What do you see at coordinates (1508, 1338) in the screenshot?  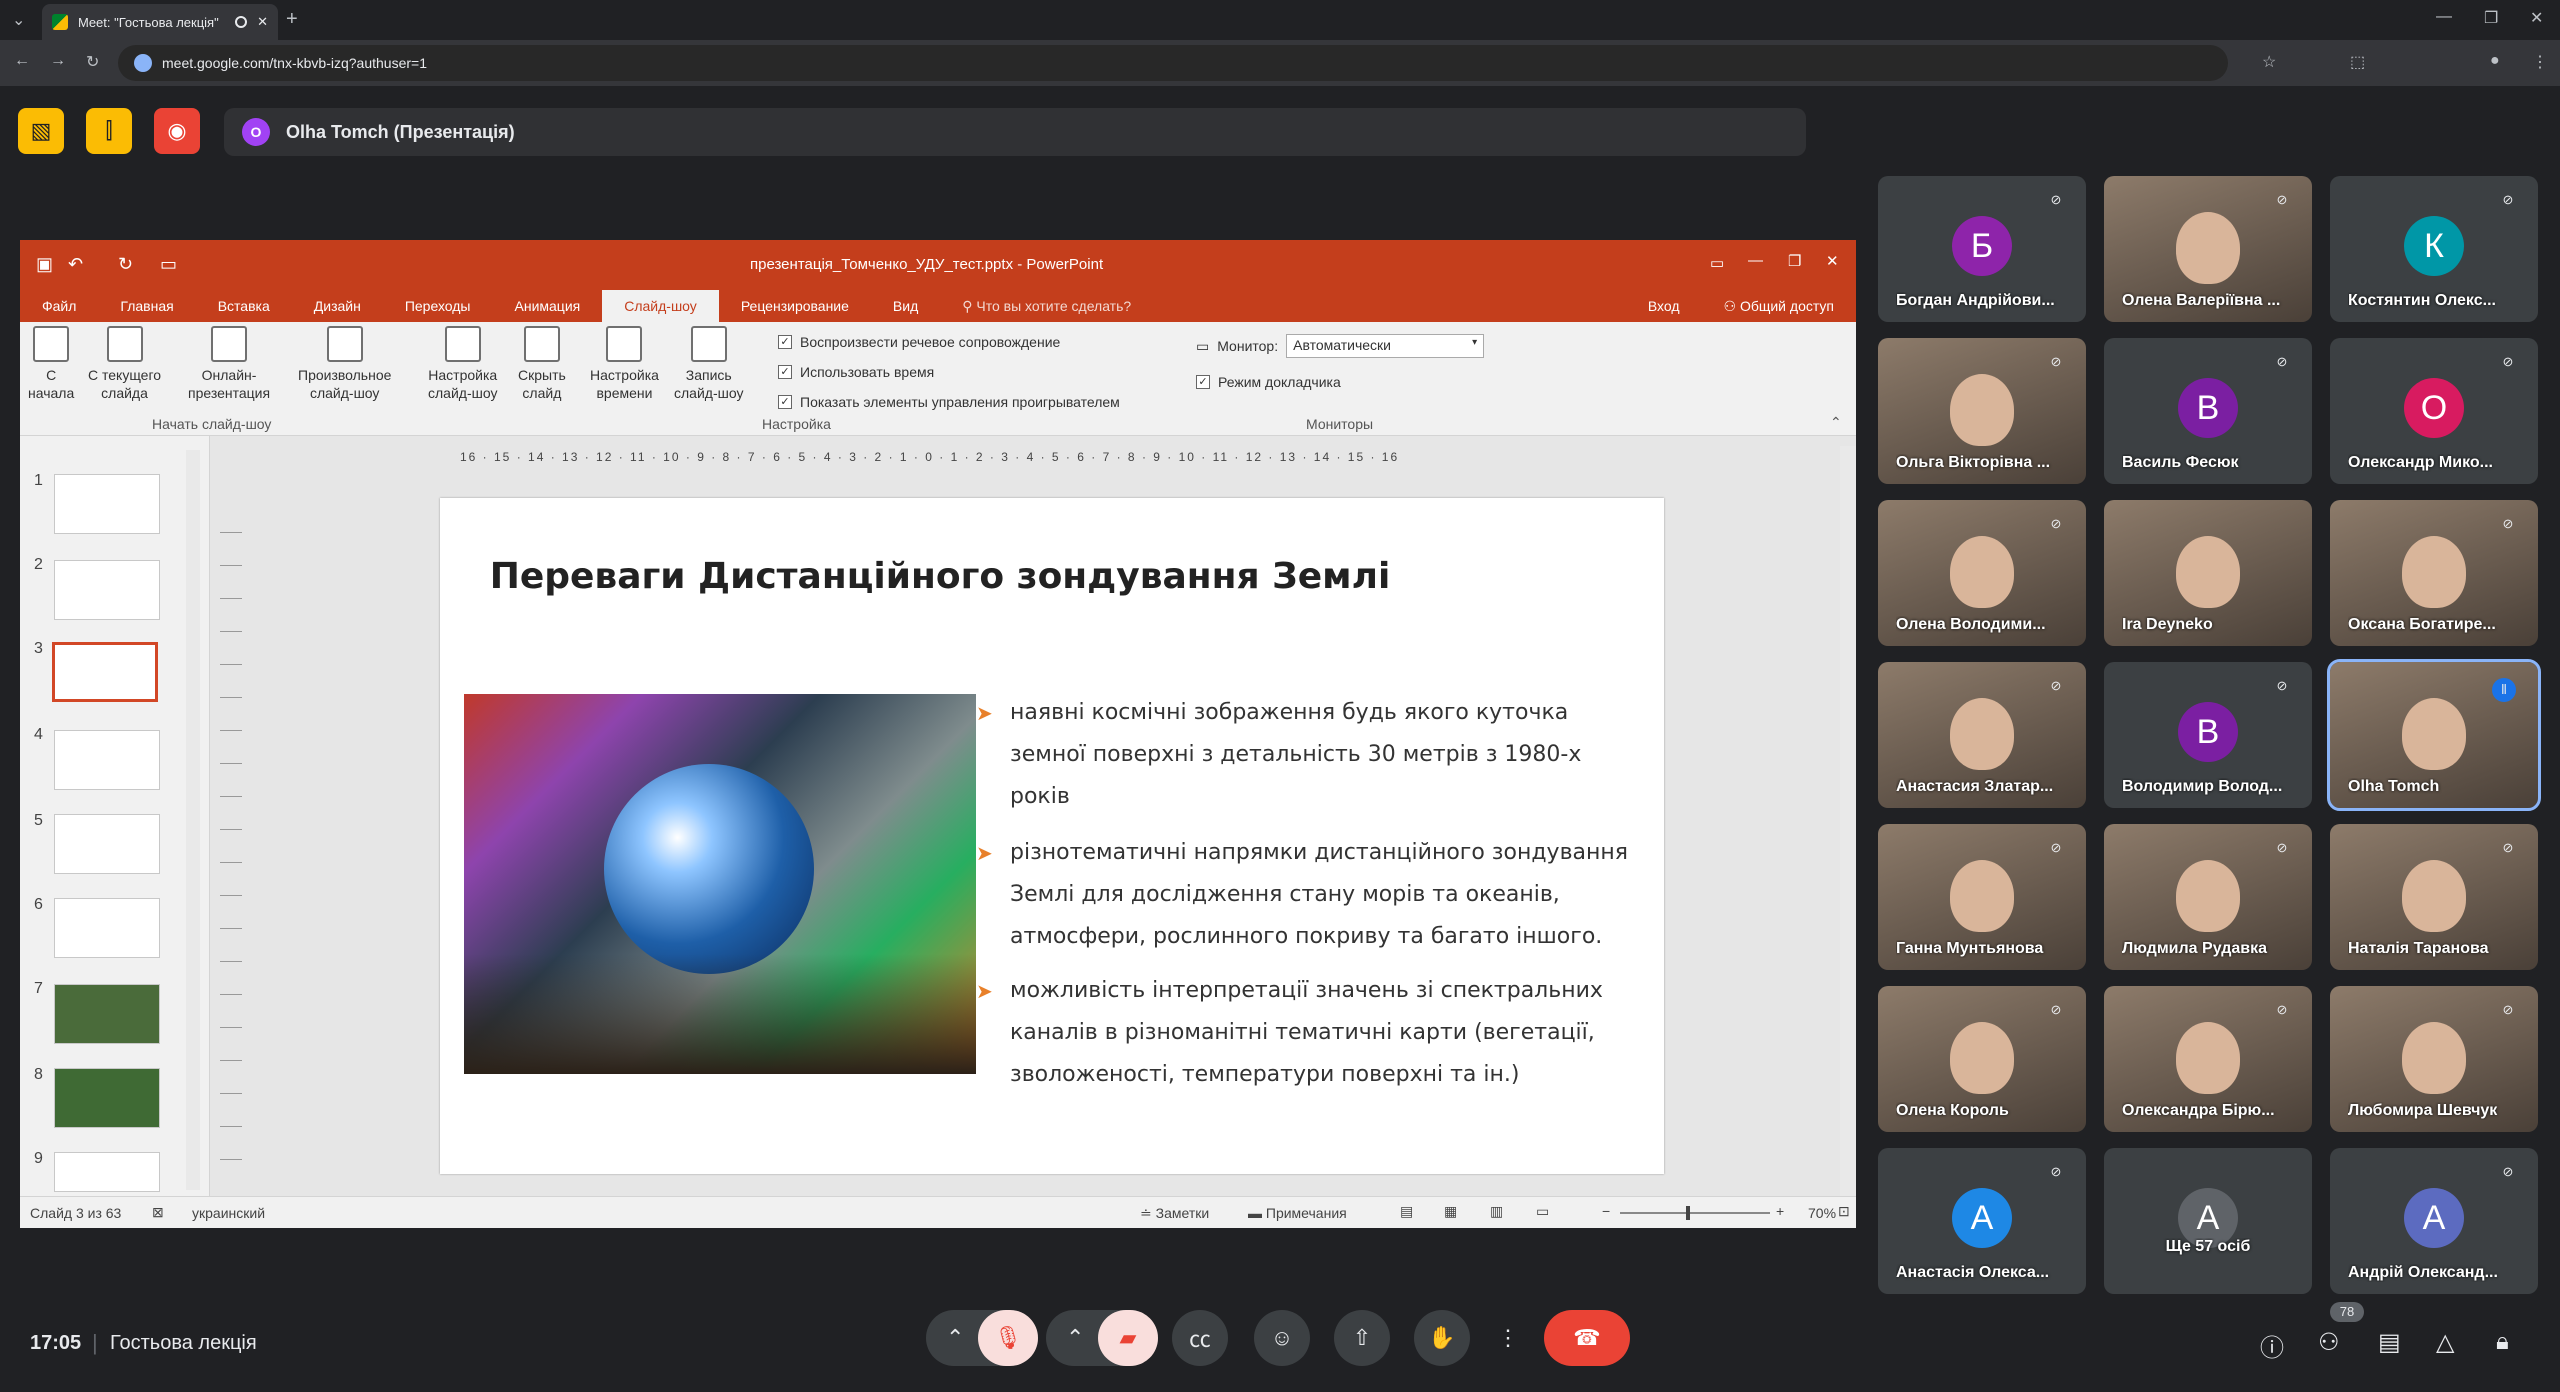 I see `more-options-icon: ⋮` at bounding box center [1508, 1338].